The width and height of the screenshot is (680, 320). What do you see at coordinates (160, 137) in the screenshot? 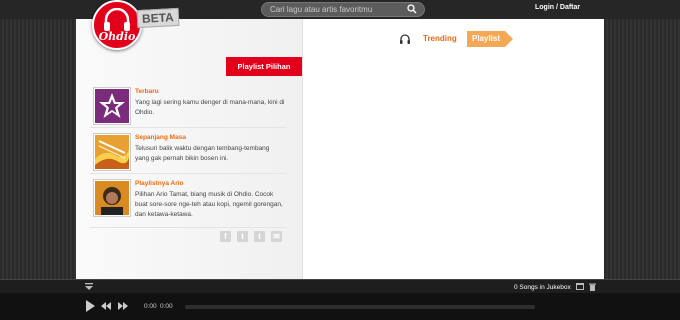
I see `playlist-title: Sepanjang Masa` at bounding box center [160, 137].